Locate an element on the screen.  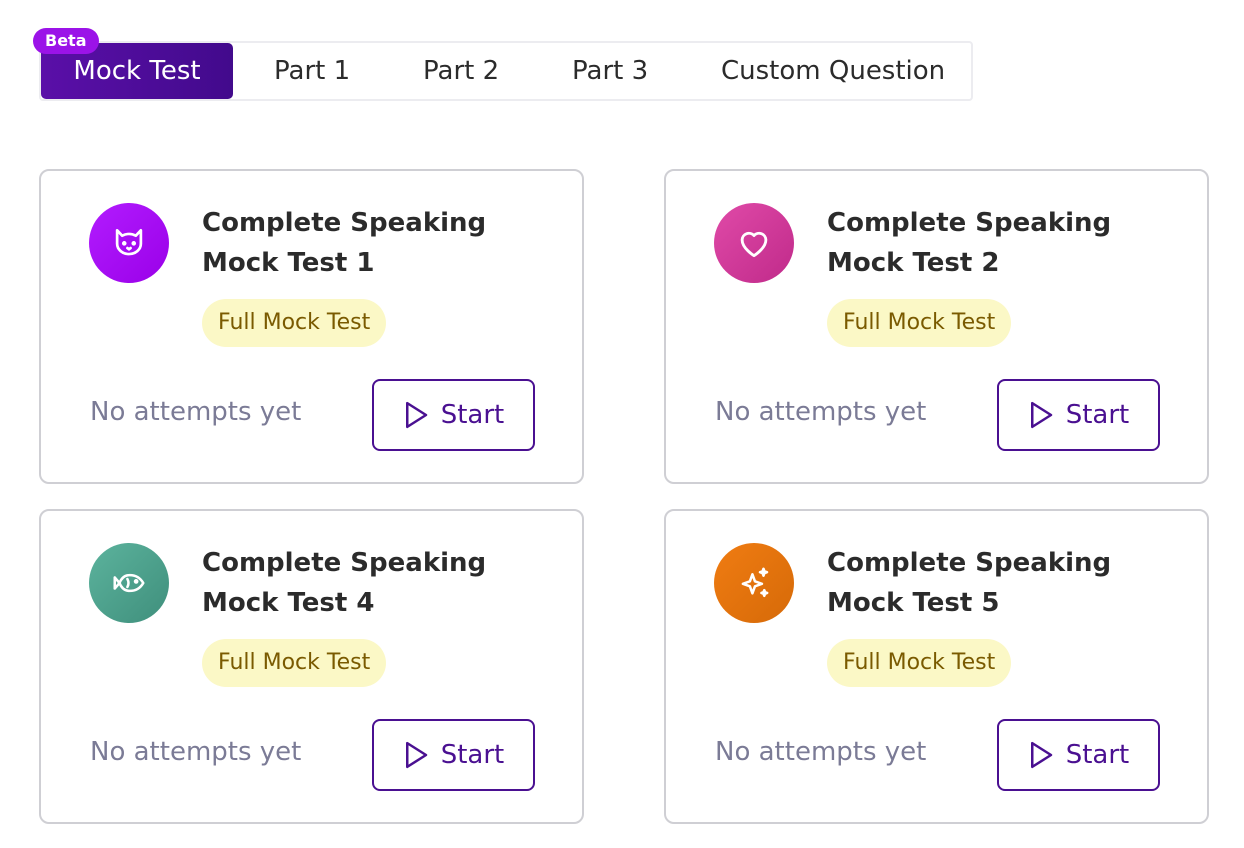
tab-part-3: Part 3 is located at coordinates (610, 71).